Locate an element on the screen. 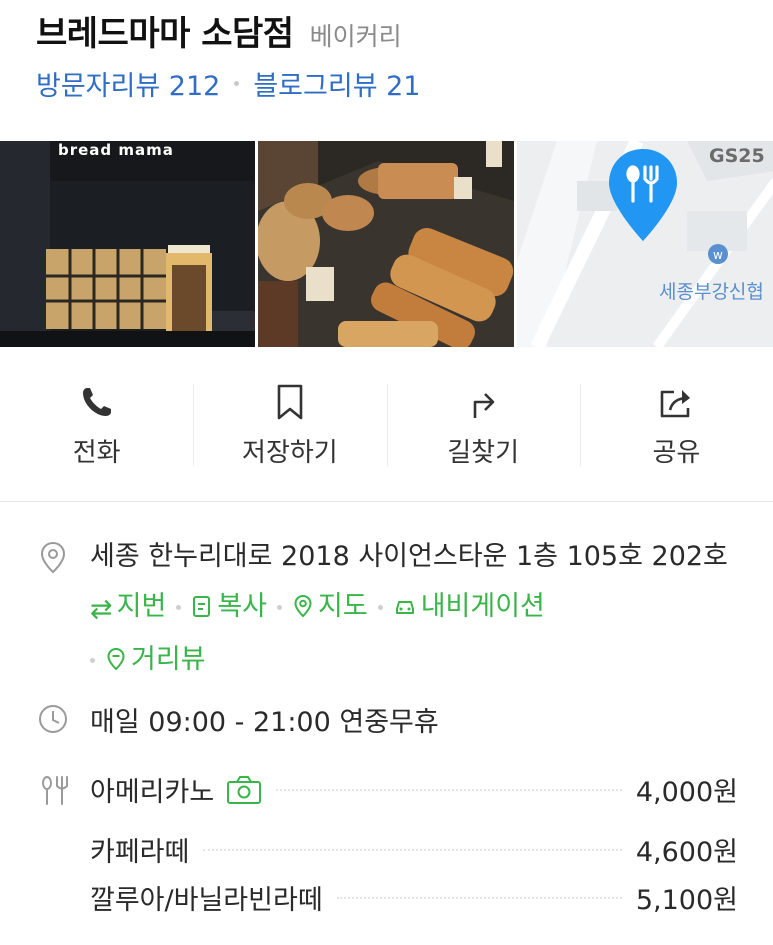 Image resolution: width=773 pixels, height=945 pixels. copy-link: 복사 is located at coordinates (229, 606).